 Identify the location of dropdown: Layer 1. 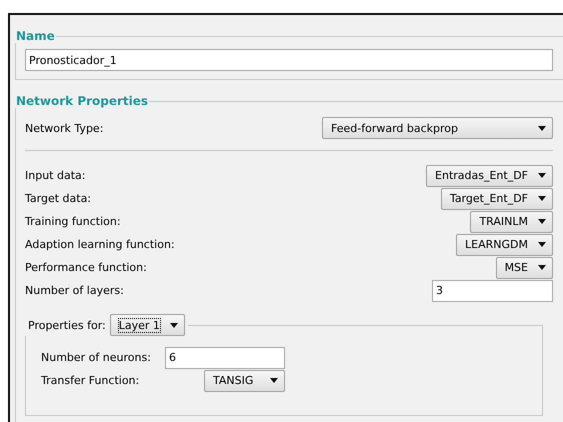
(147, 325).